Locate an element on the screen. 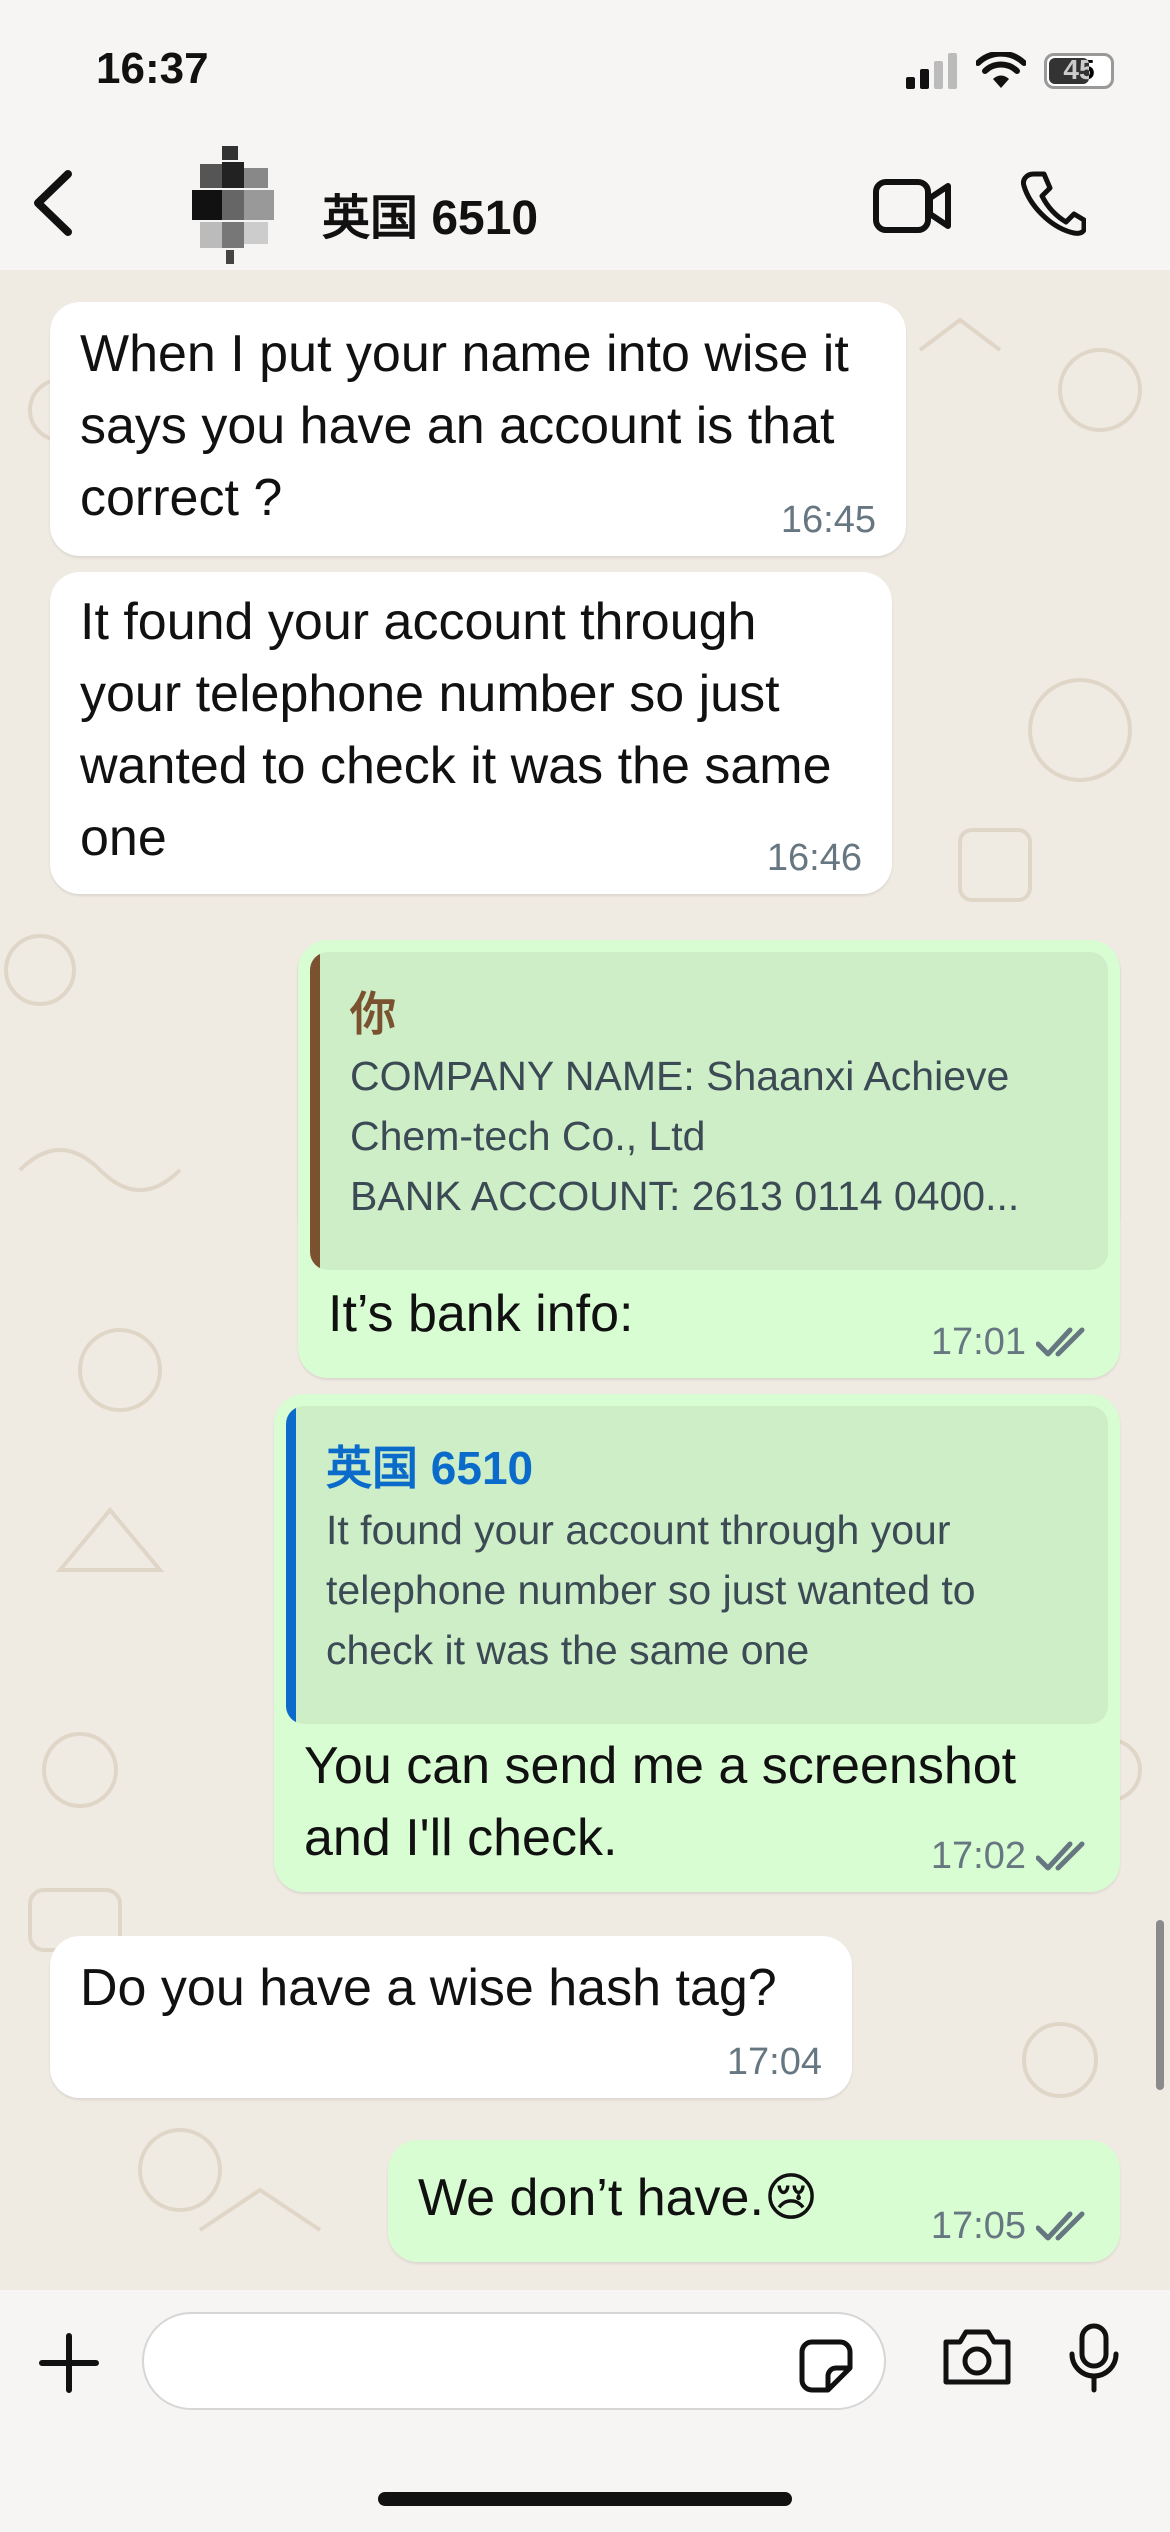  scrollbar is located at coordinates (1160, 2005).